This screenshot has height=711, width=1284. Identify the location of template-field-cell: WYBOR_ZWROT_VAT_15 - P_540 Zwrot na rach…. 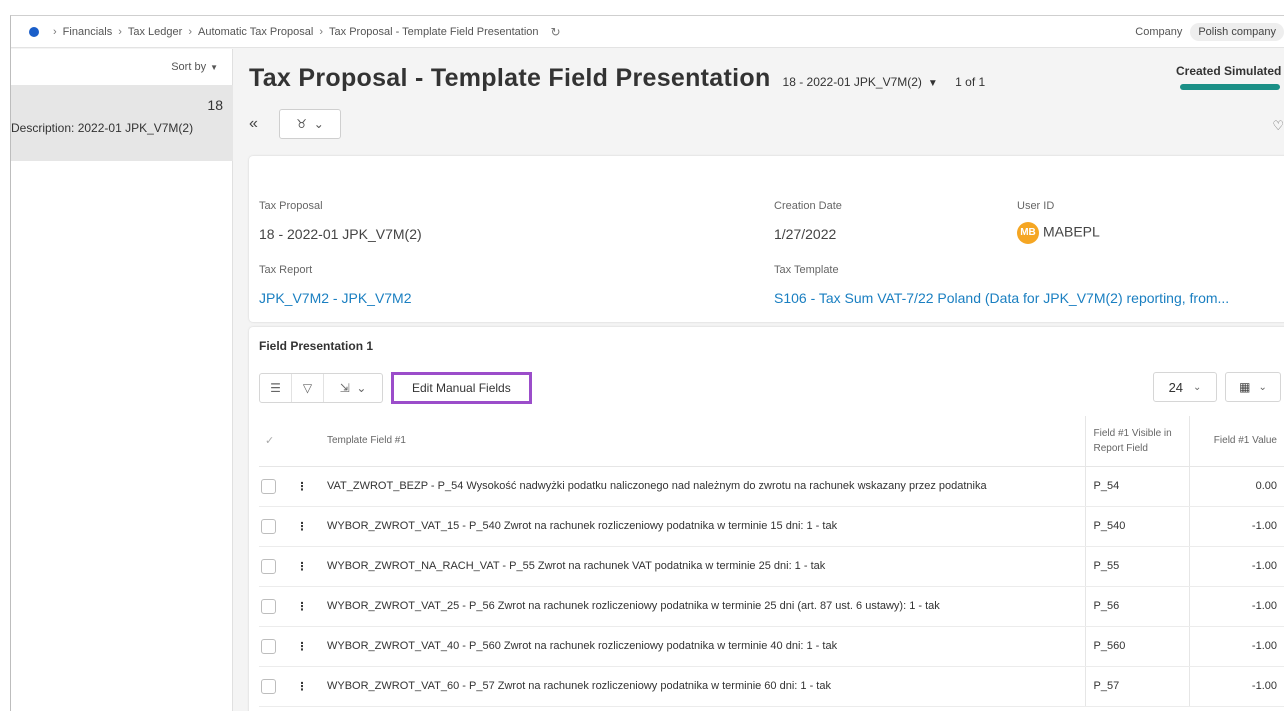
(701, 526).